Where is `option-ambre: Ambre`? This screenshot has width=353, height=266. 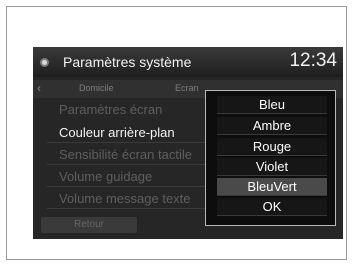 option-ambre: Ambre is located at coordinates (272, 126).